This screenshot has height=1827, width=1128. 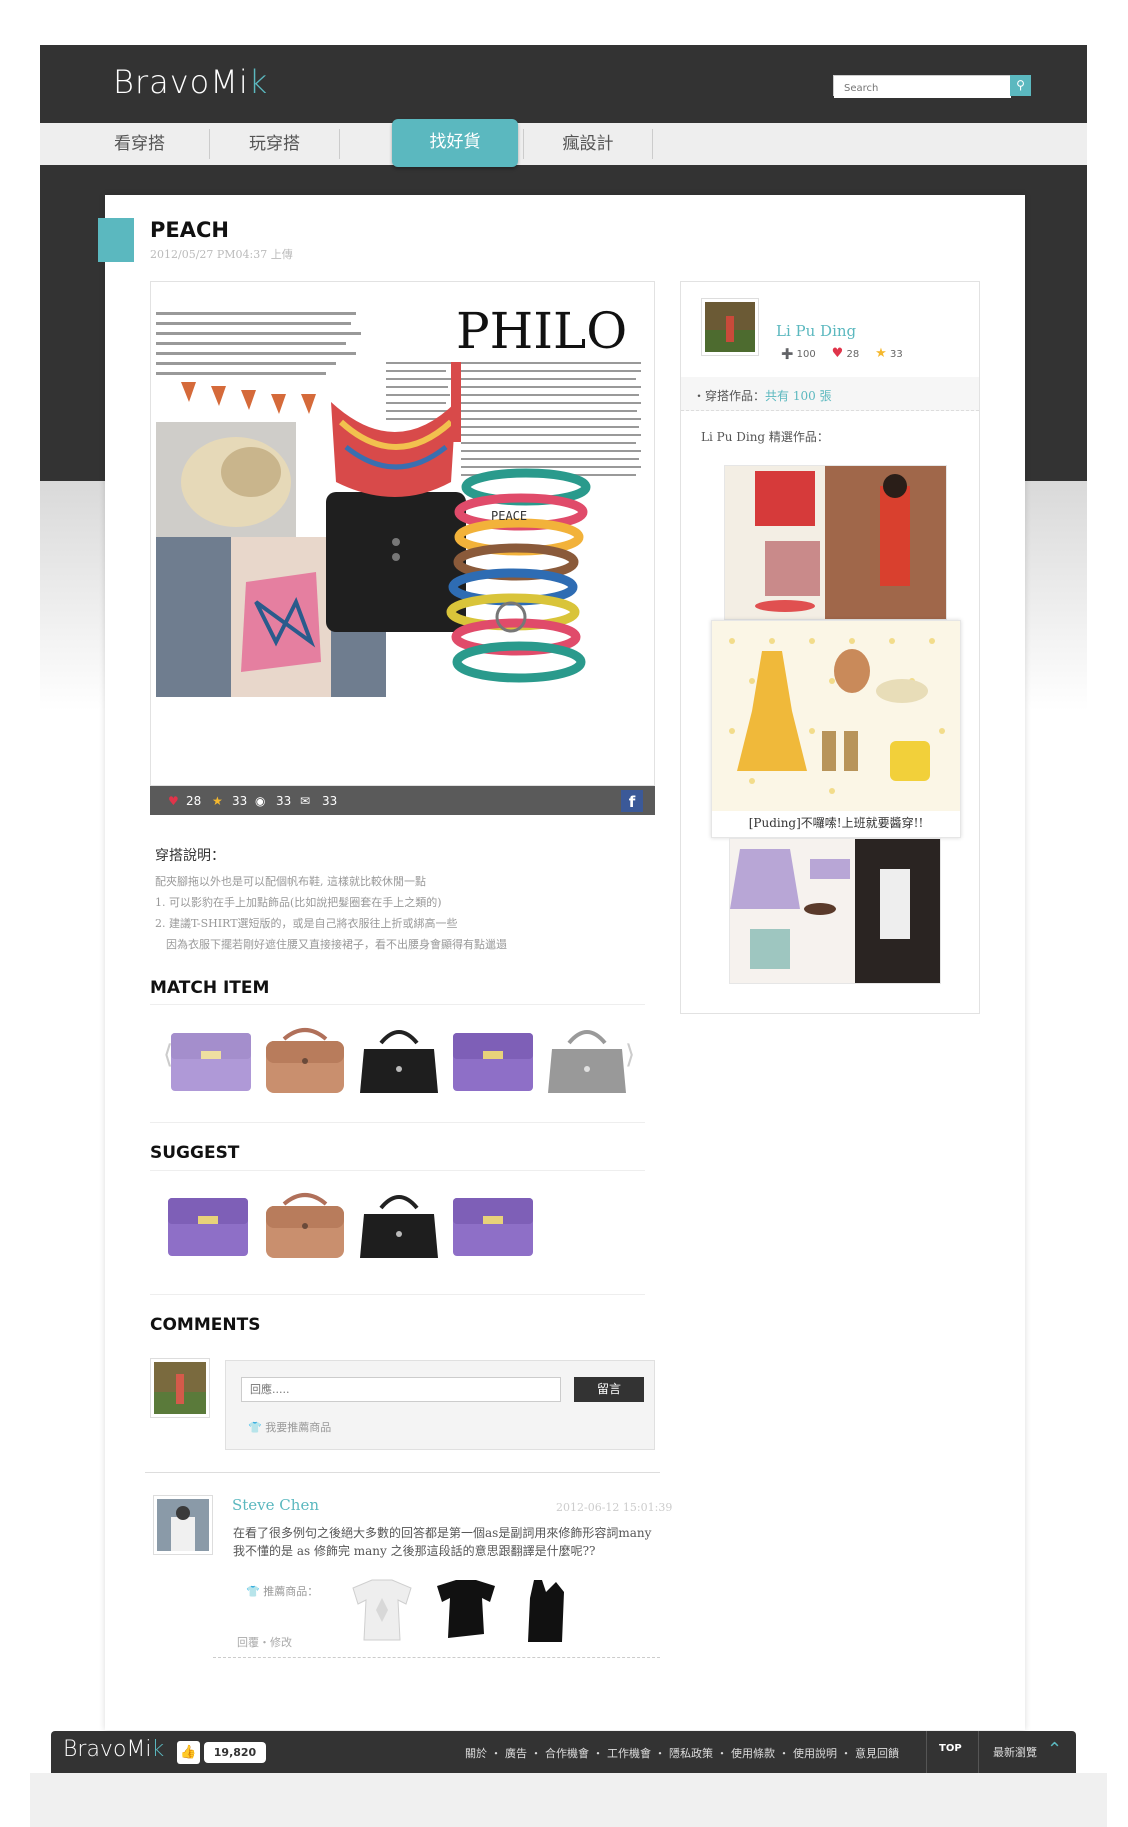 What do you see at coordinates (1015, 1752) in the screenshot?
I see `recently-viewed-button: 最新瀏覽` at bounding box center [1015, 1752].